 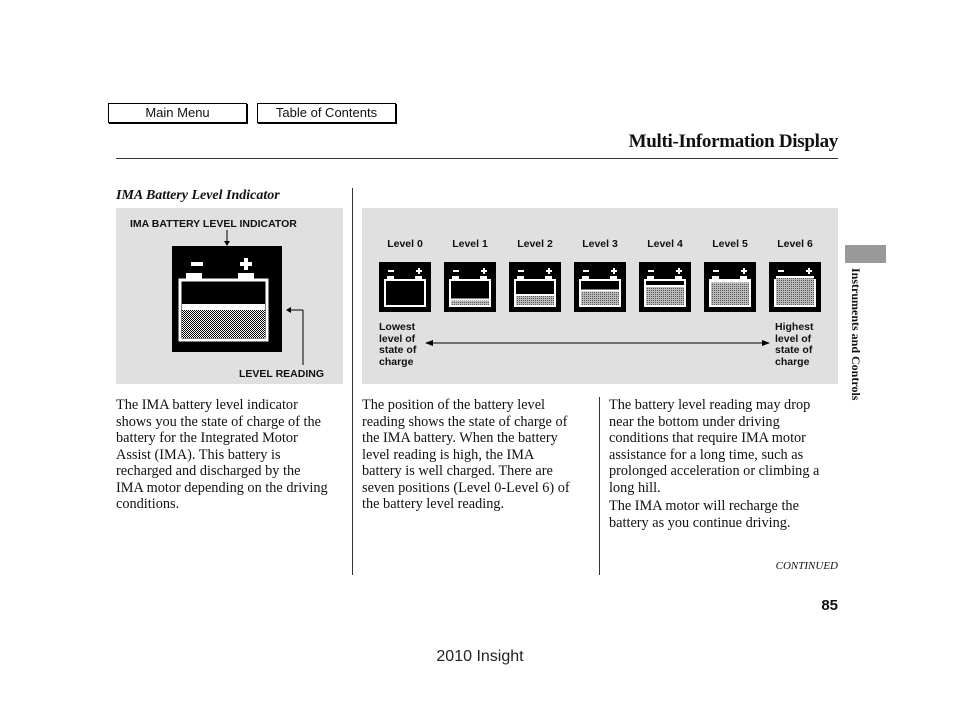 What do you see at coordinates (865, 254) in the screenshot?
I see `section-tab` at bounding box center [865, 254].